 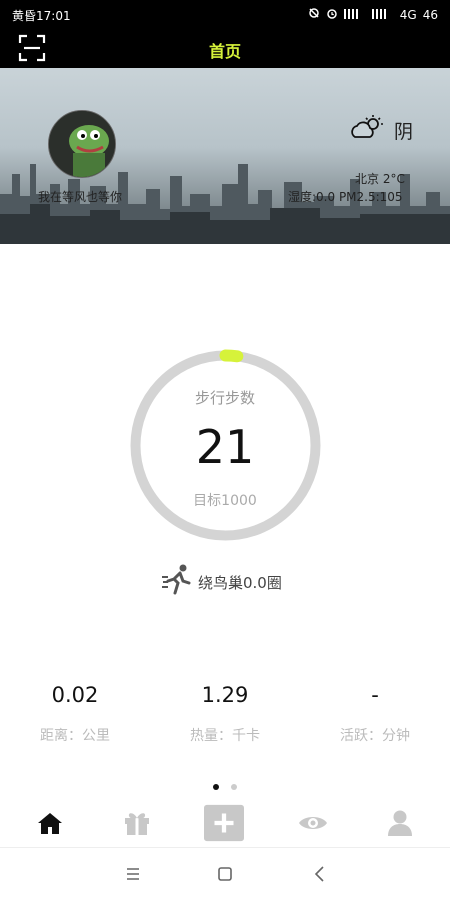 I want to click on square-icon, so click(x=225, y=874).